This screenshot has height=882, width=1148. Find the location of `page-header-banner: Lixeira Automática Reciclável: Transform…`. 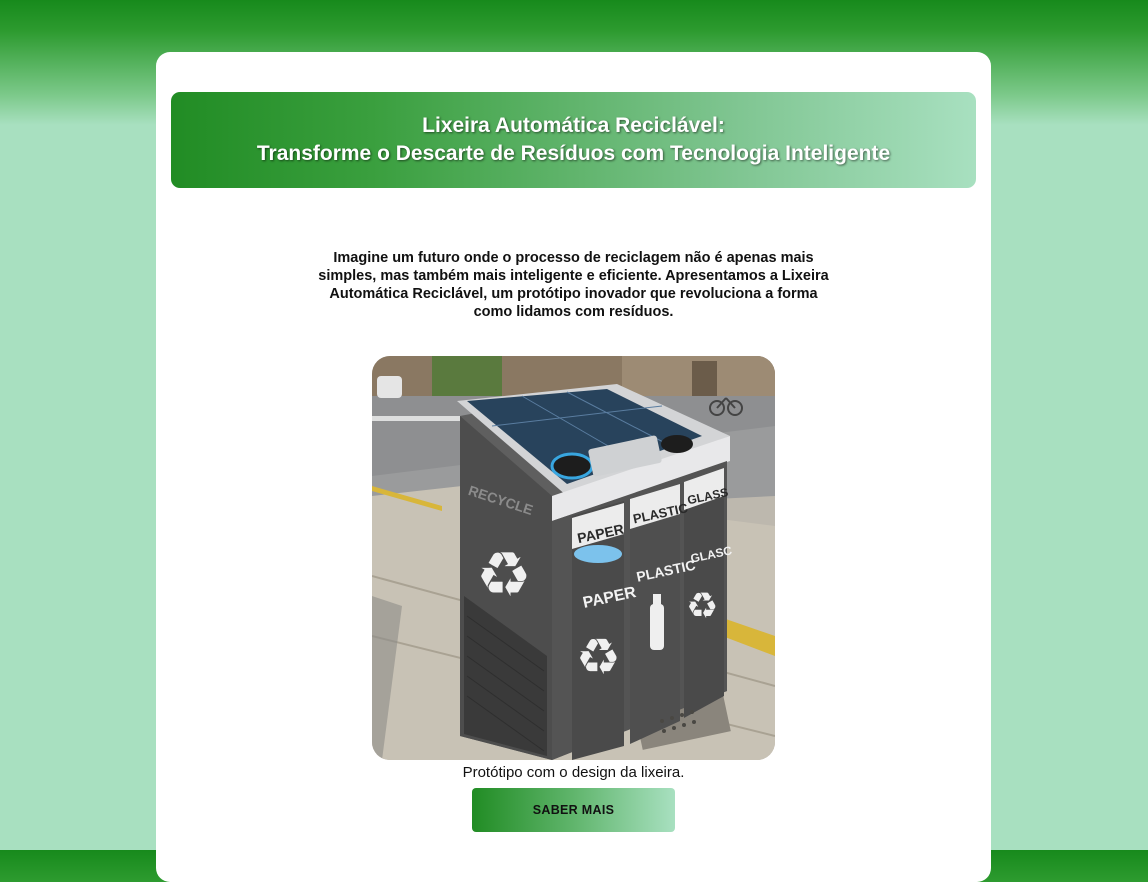

page-header-banner: Lixeira Automática Reciclável: Transform… is located at coordinates (573, 140).